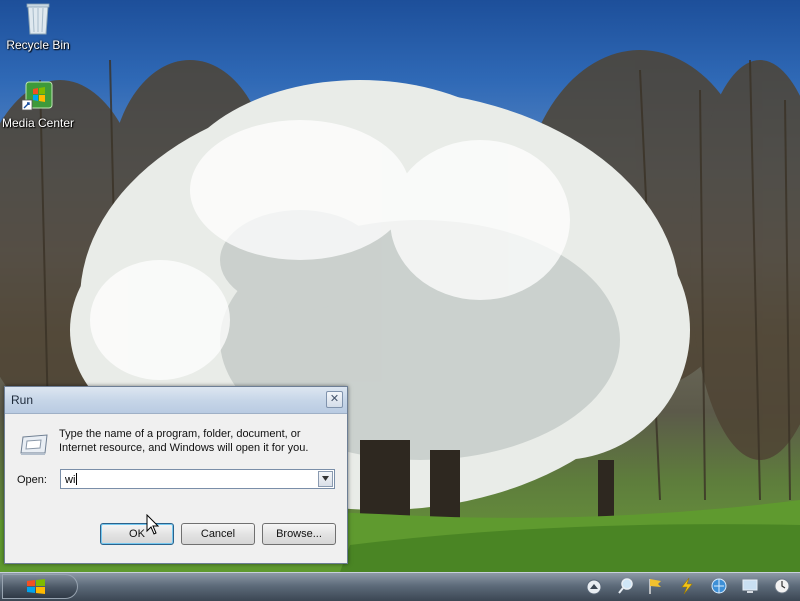 The height and width of the screenshot is (601, 800). I want to click on desktop-icon-label: Media Center, so click(38, 123).